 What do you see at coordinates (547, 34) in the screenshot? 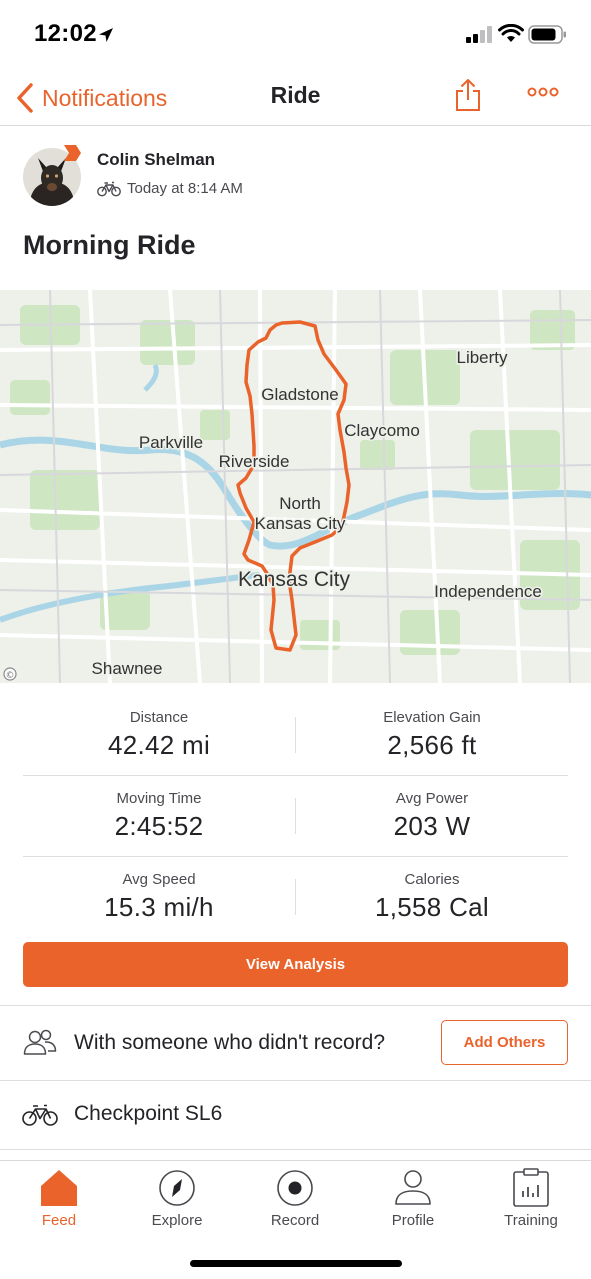
I see `battery-icon` at bounding box center [547, 34].